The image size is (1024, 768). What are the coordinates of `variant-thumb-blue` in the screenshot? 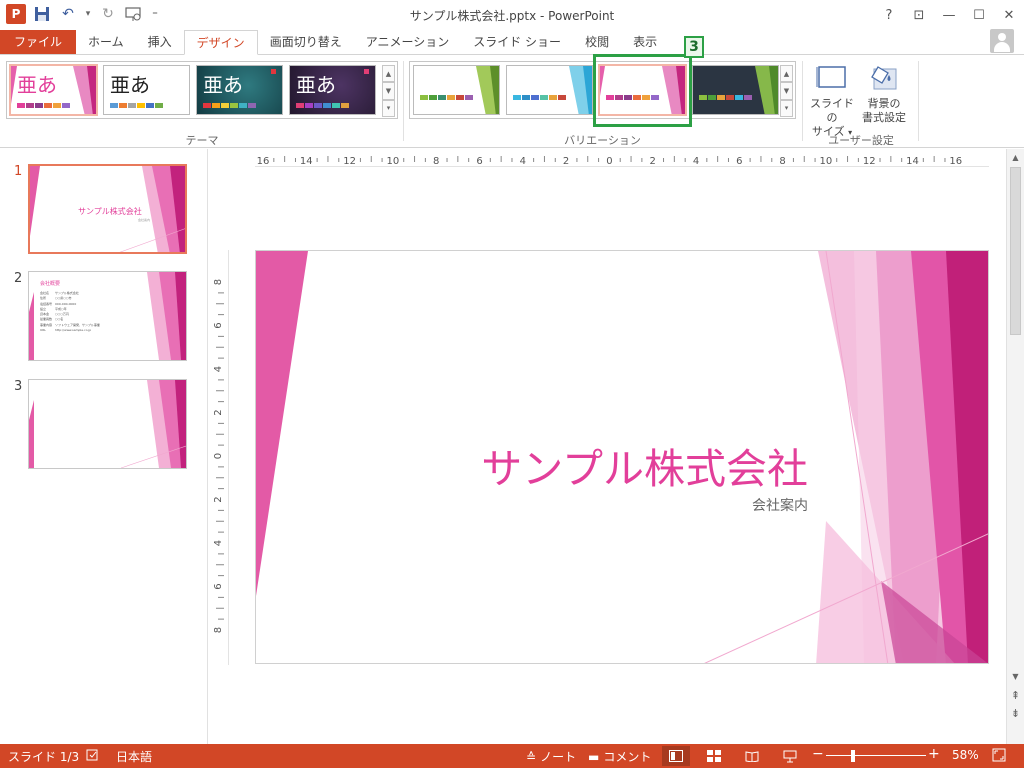 It's located at (549, 90).